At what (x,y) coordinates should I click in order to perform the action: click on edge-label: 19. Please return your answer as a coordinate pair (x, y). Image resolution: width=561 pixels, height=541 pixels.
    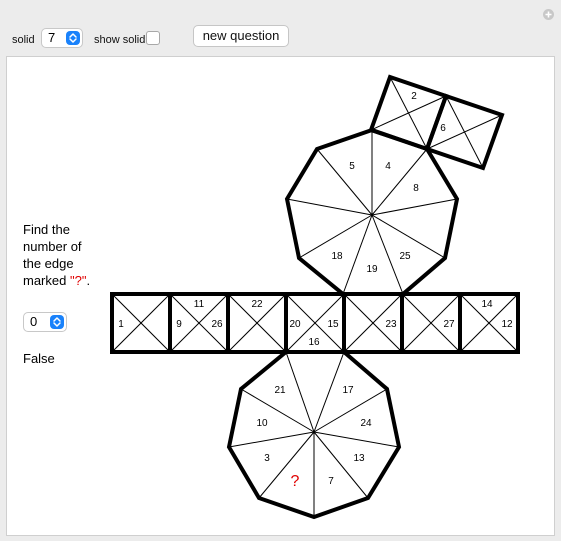
    Looking at the image, I should click on (372, 269).